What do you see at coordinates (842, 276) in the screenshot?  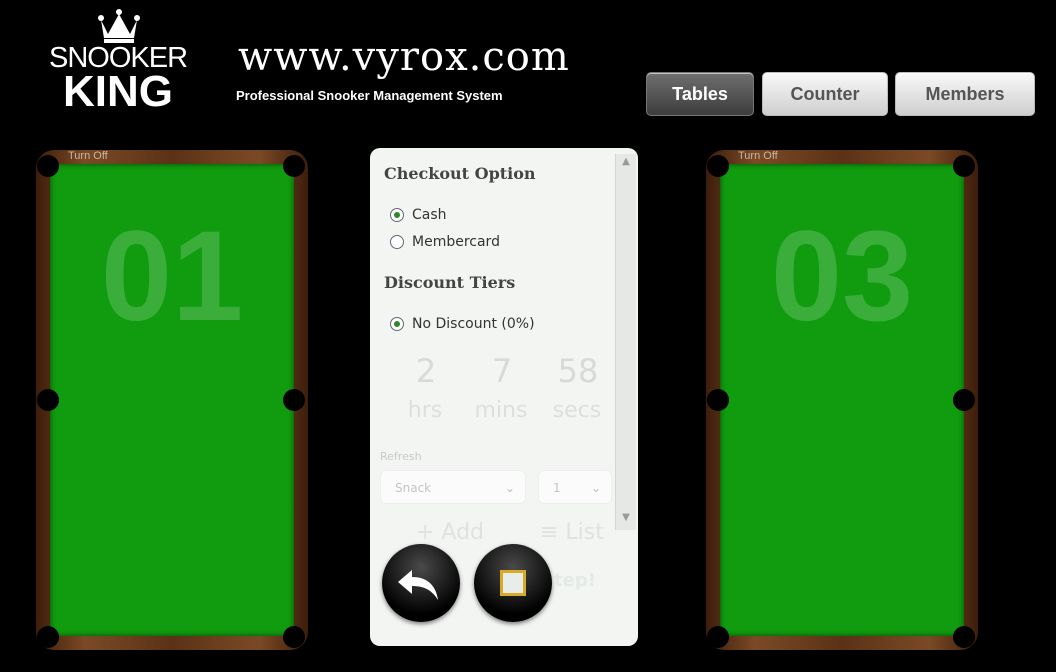 I see `table-number: 03` at bounding box center [842, 276].